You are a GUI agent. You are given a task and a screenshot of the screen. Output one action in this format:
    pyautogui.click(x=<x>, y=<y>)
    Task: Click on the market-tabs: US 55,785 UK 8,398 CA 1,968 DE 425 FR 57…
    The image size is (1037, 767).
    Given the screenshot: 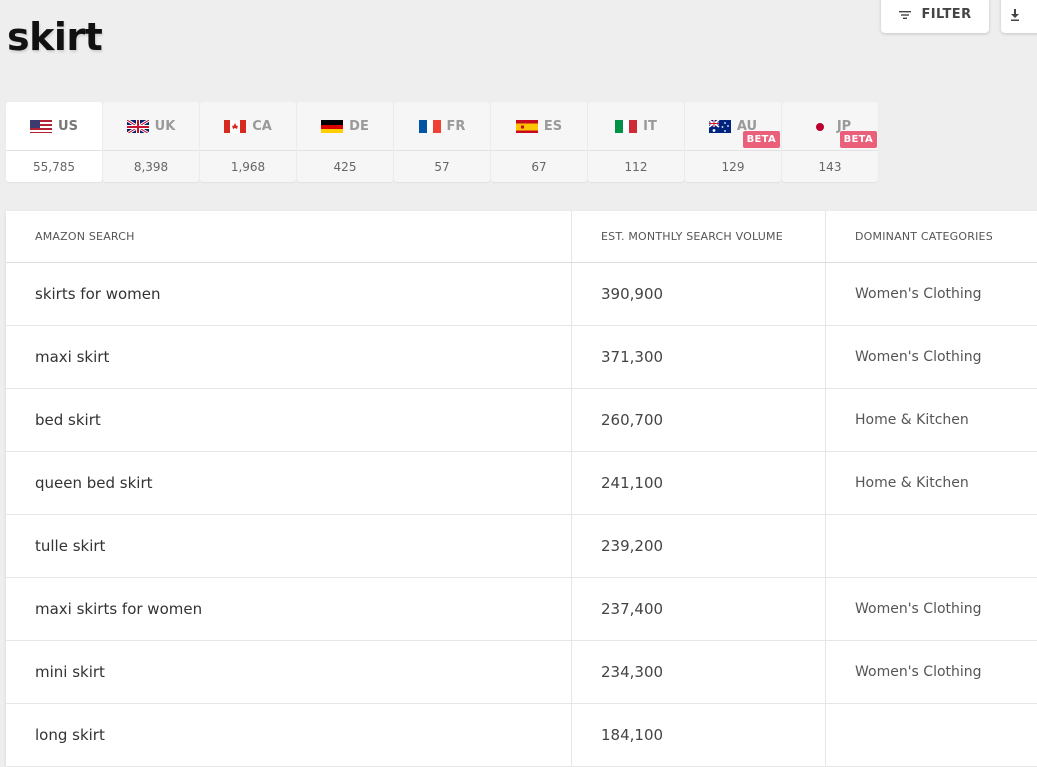 What is the action you would take?
    pyautogui.click(x=442, y=142)
    